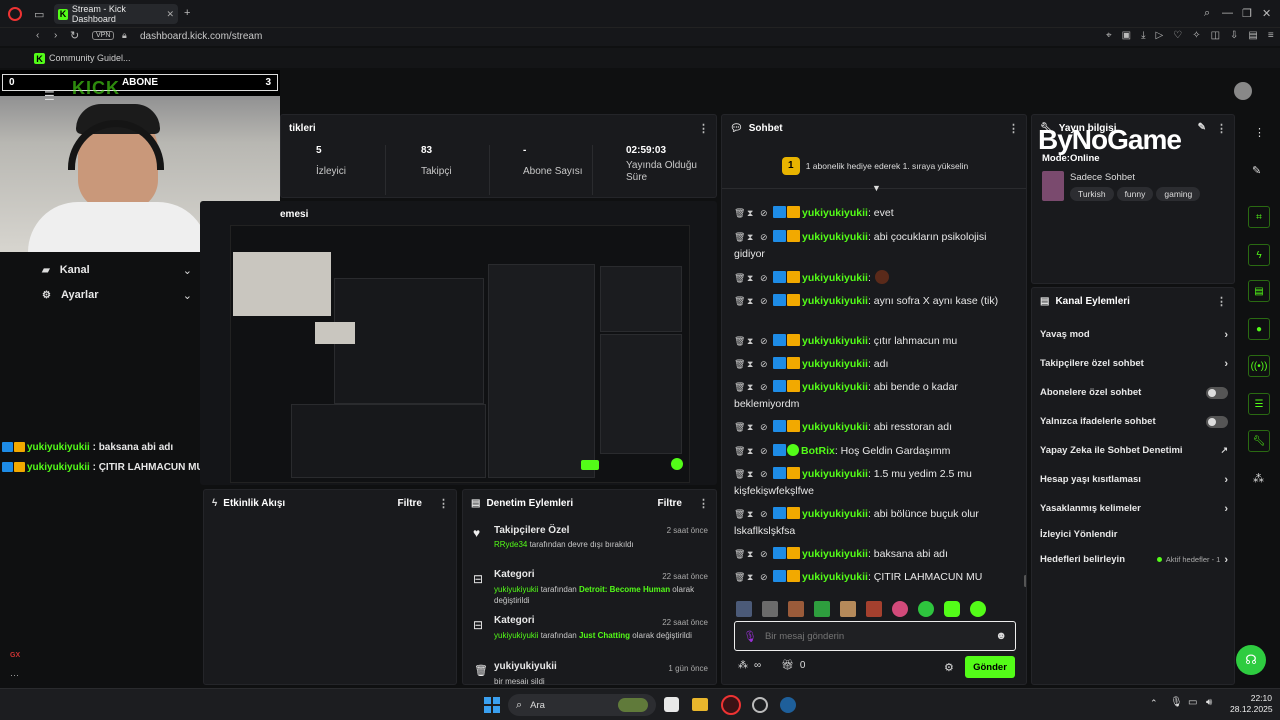  I want to click on stream-preview-video, so click(460, 354).